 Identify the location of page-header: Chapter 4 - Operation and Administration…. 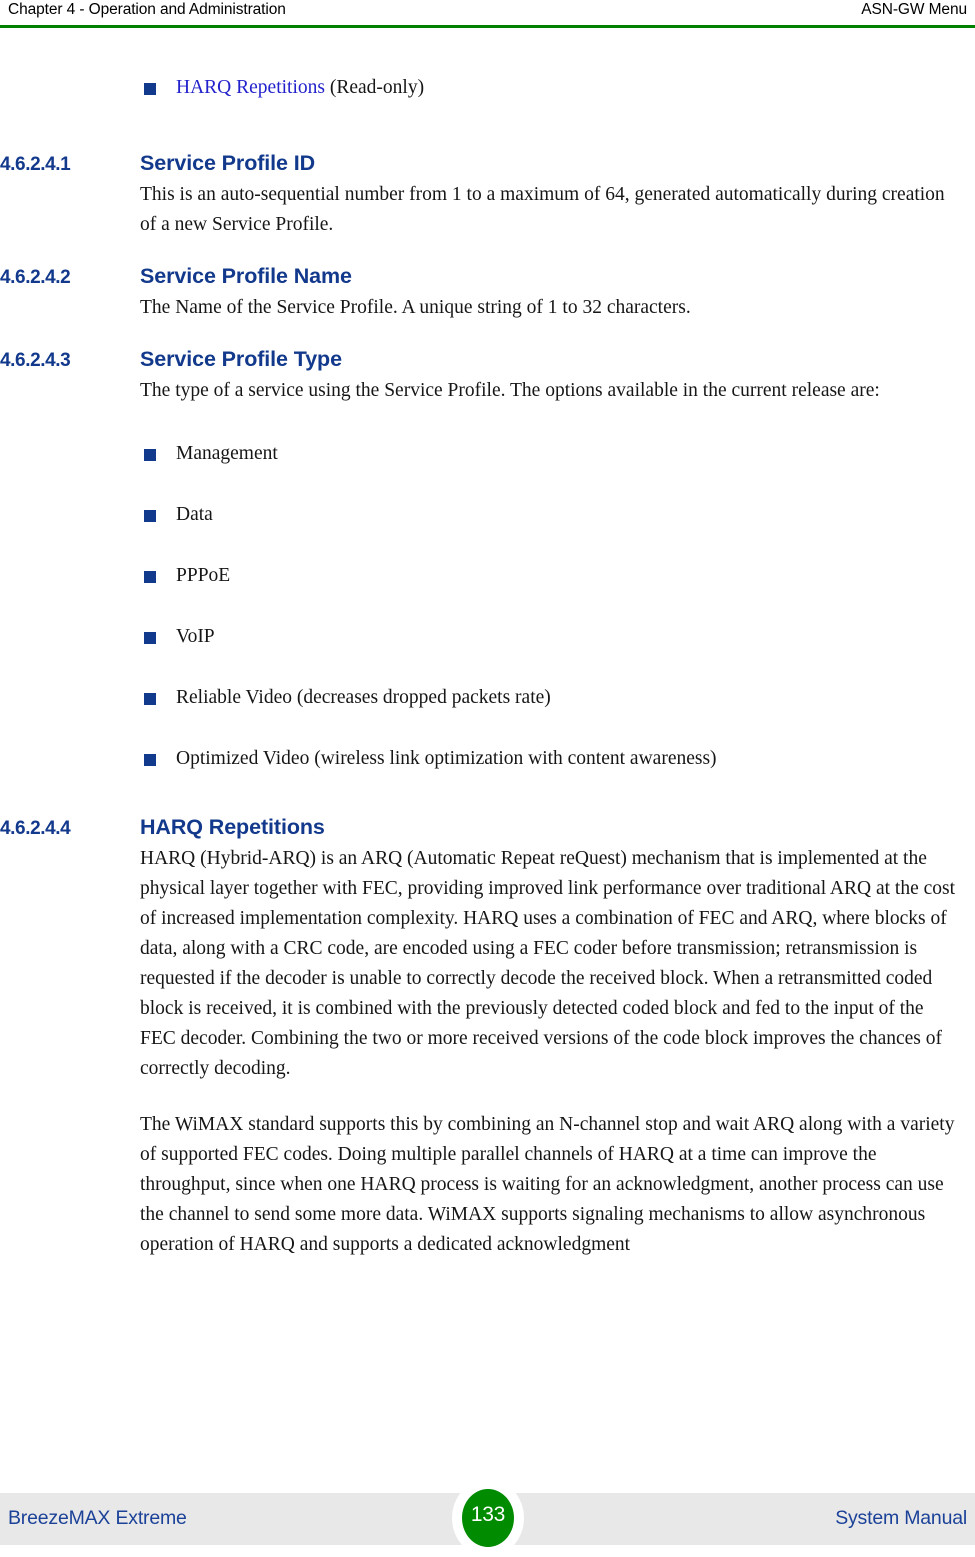
(487, 14).